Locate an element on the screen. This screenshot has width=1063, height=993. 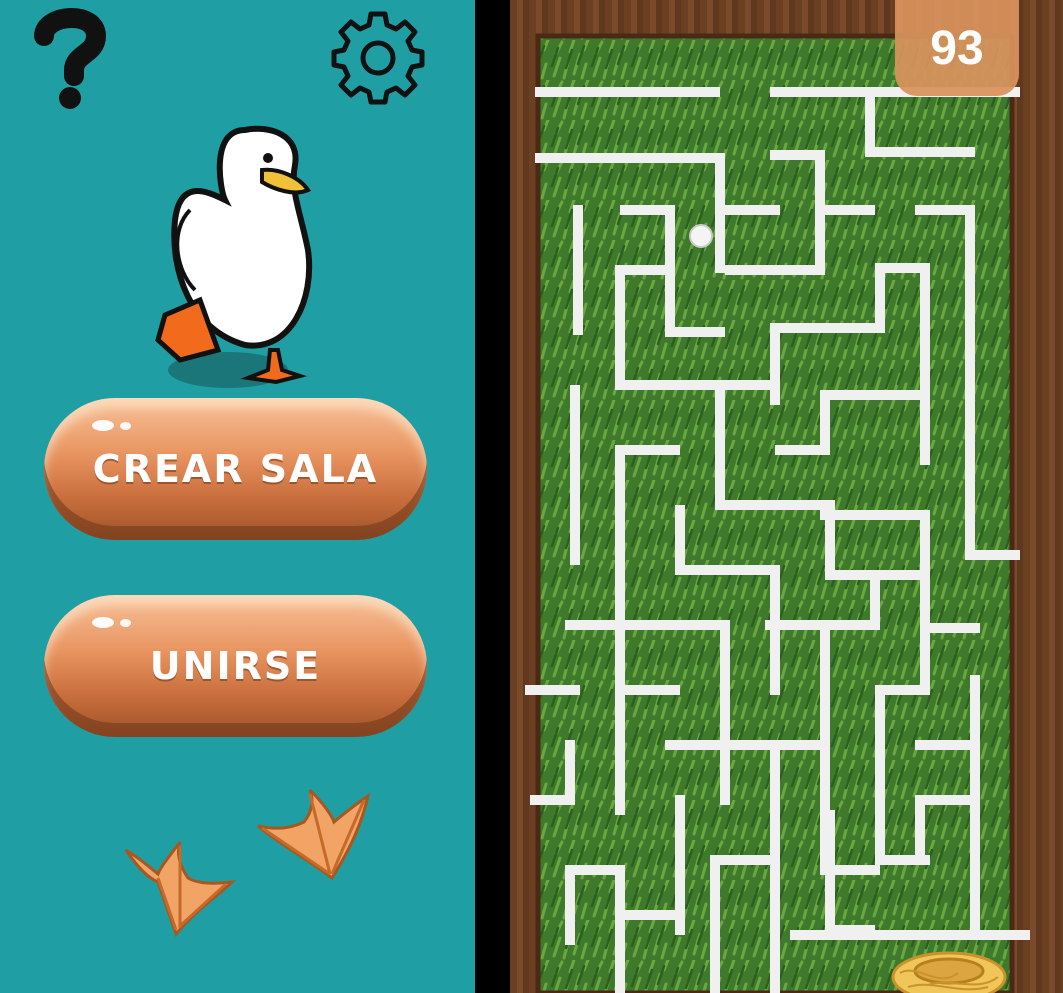
create-room-label: CREAR SALA is located at coordinates (235, 469).